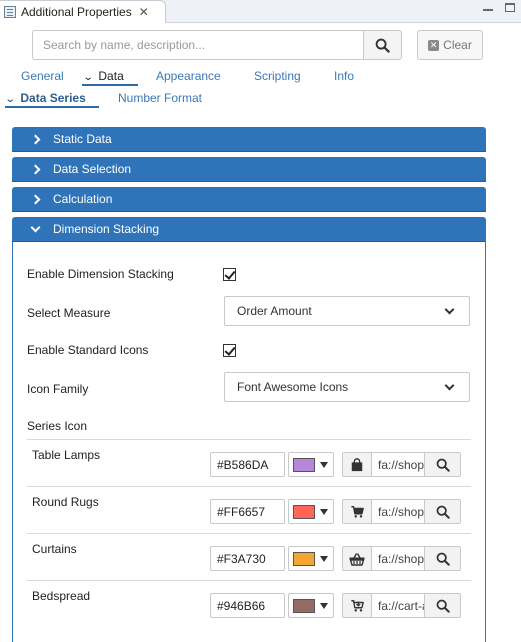  Describe the element at coordinates (499, 7) in the screenshot. I see `window-controls` at that location.